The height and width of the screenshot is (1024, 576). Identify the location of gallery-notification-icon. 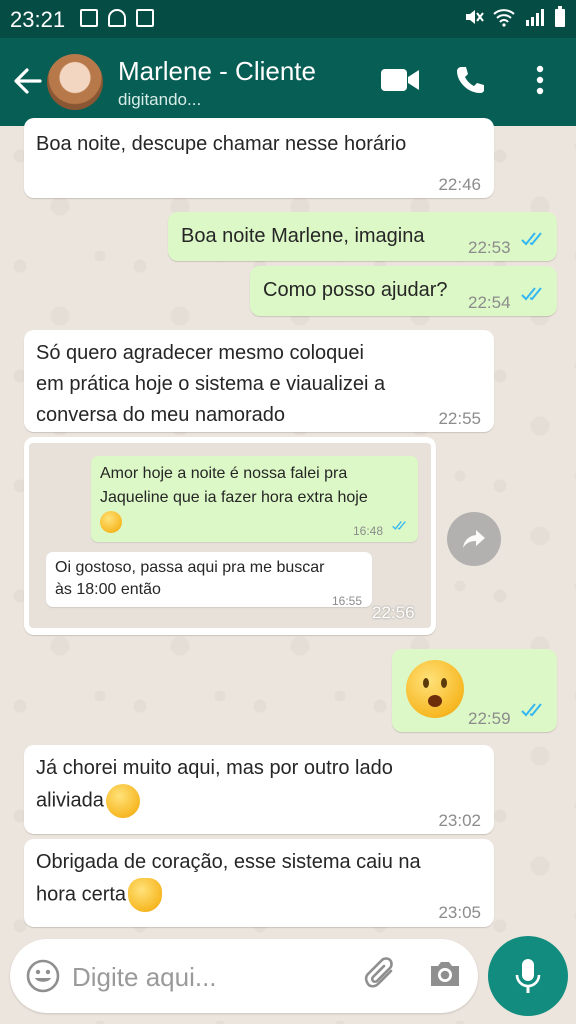
(89, 18).